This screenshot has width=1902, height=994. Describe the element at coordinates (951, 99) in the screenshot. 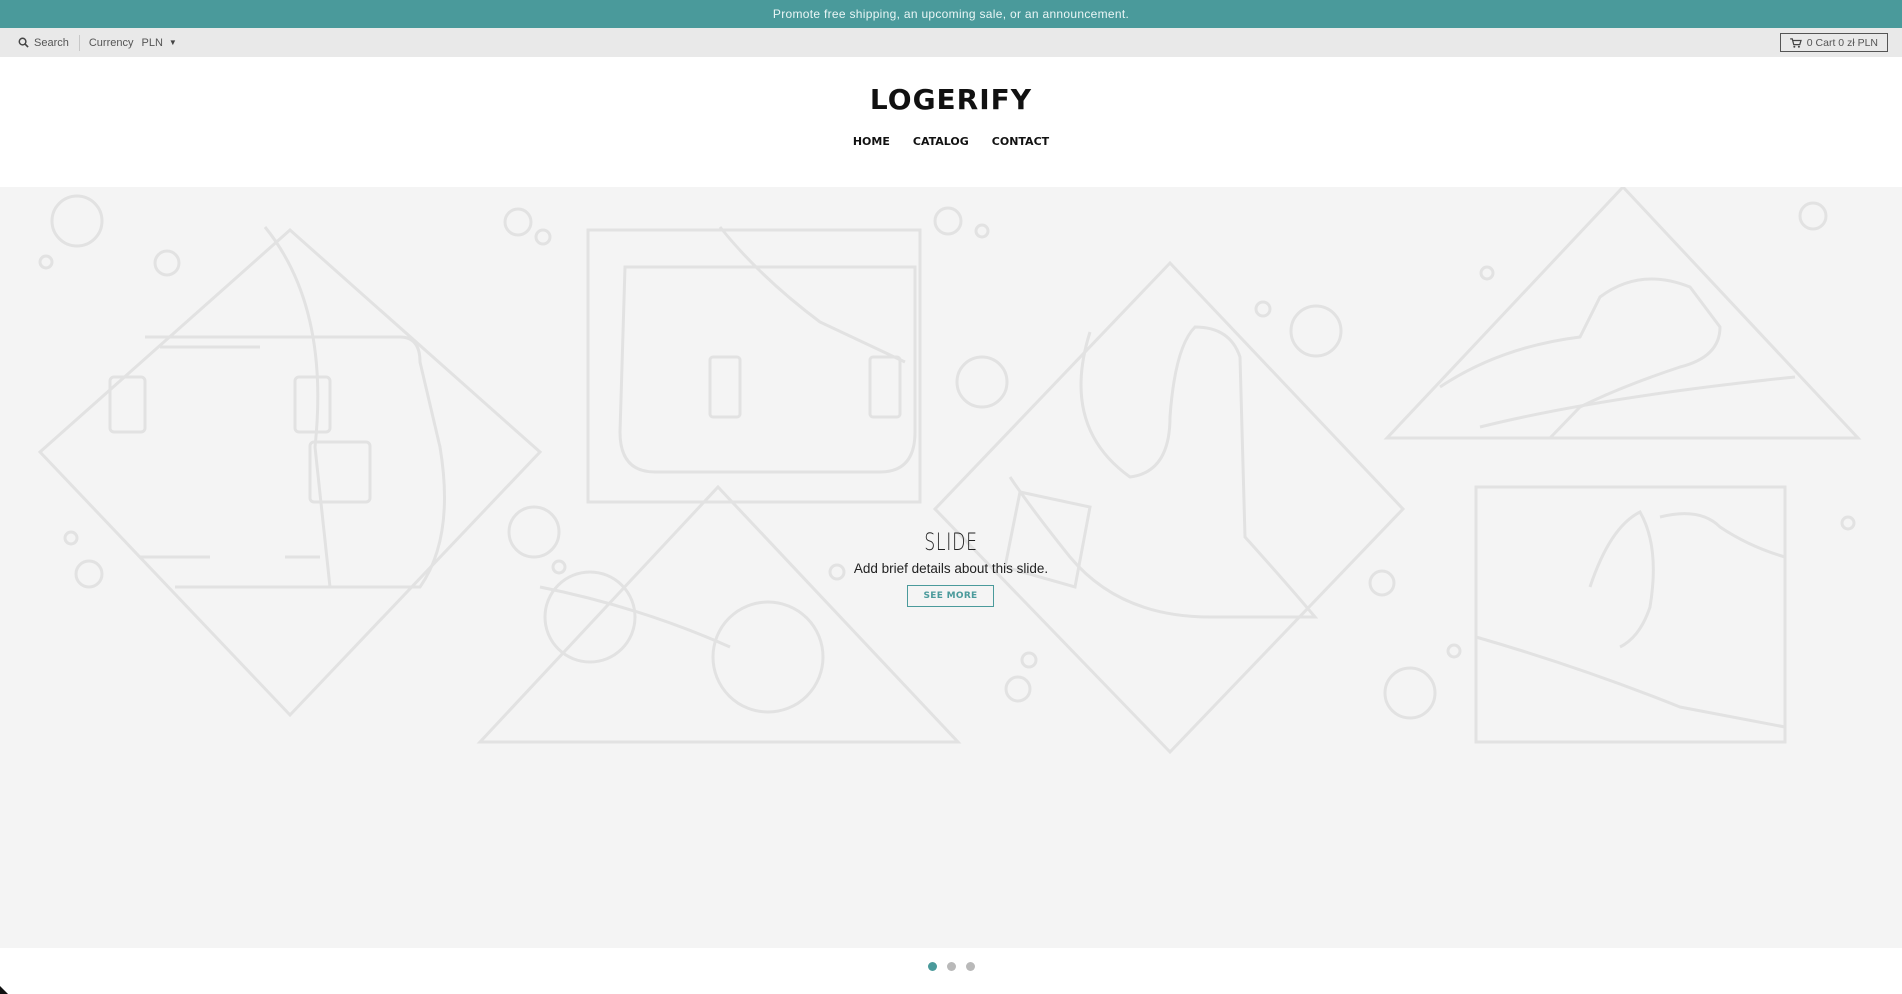

I see `site-logo: LOGERIFY` at that location.